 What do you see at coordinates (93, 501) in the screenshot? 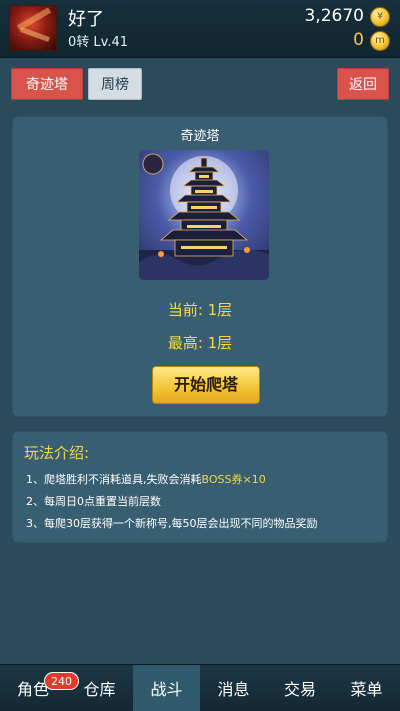
I see `rule-2: 2、每周日0点重置当前层数` at bounding box center [93, 501].